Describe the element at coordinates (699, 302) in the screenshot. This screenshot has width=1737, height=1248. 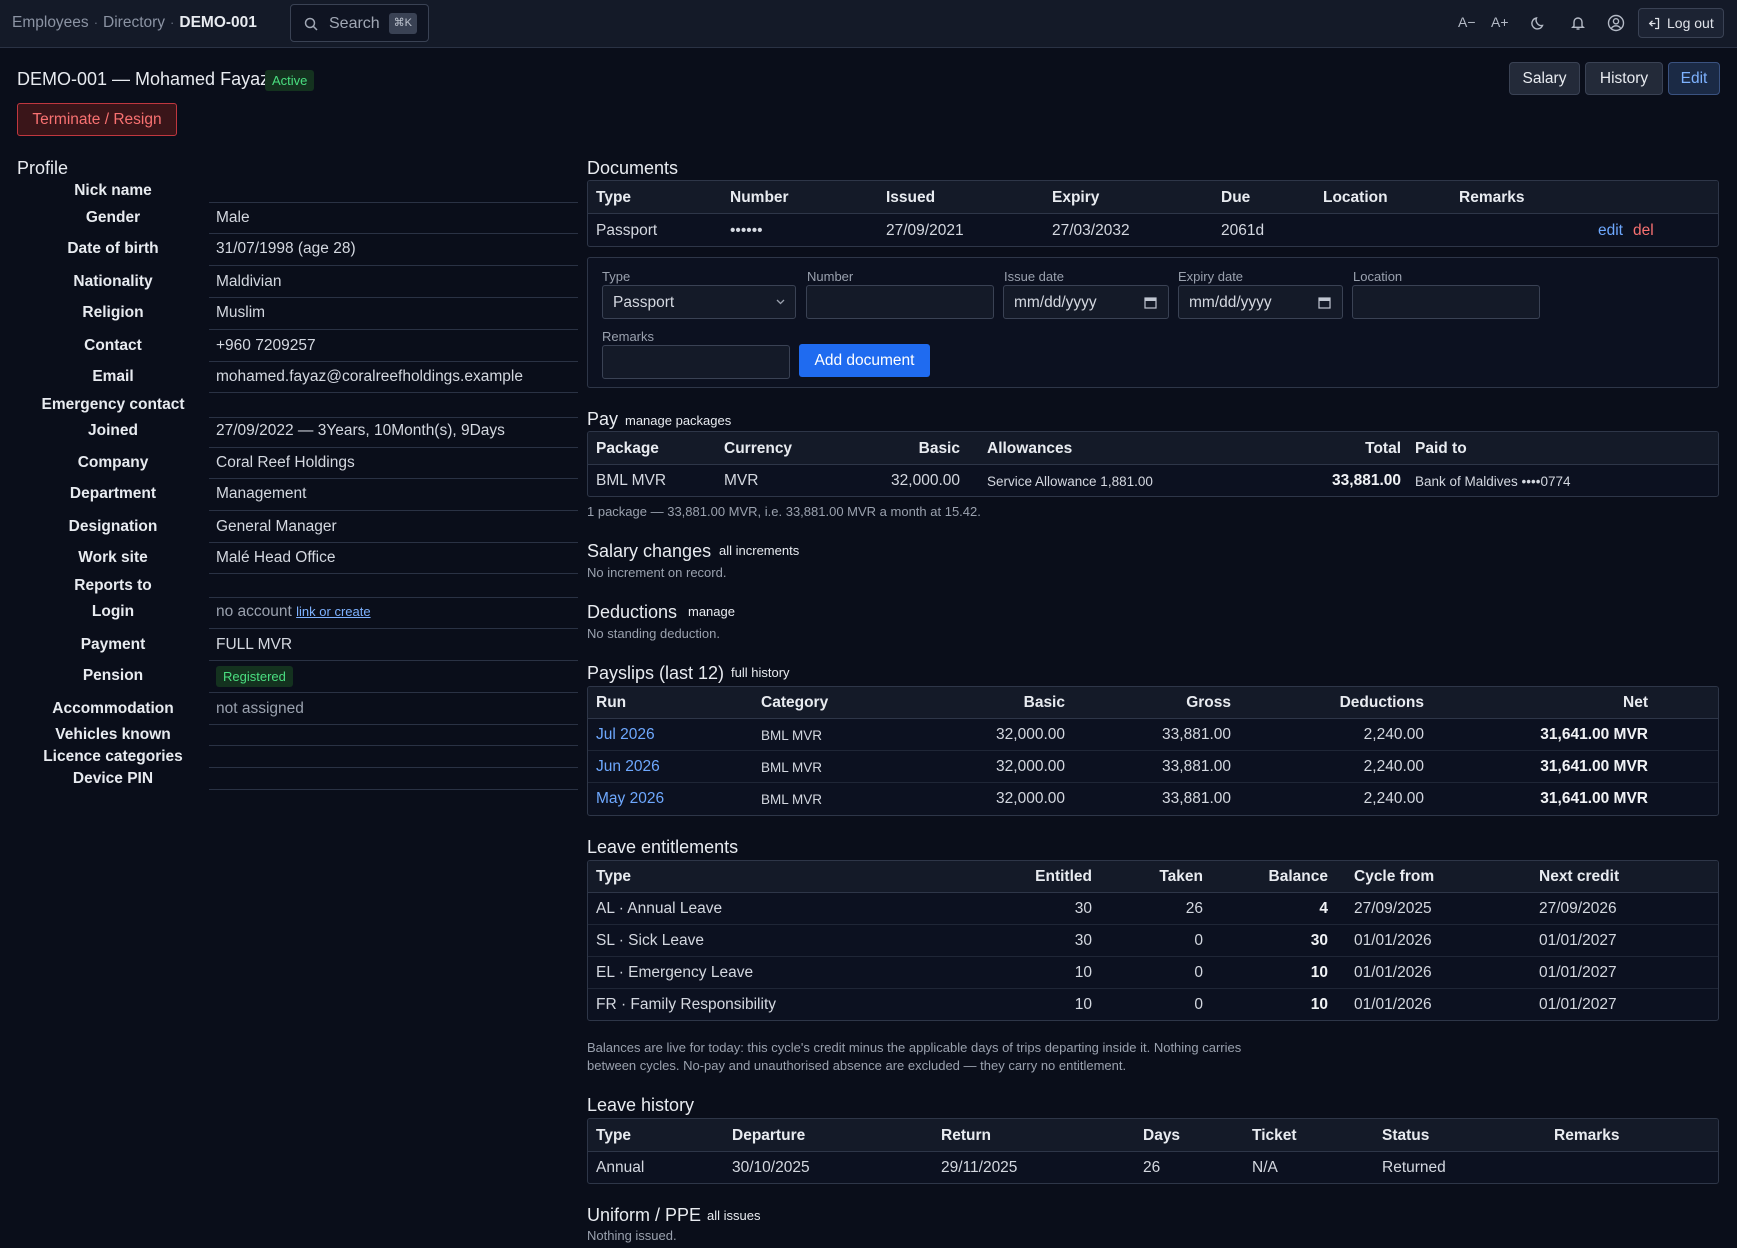
I see `type-select: Passport` at that location.